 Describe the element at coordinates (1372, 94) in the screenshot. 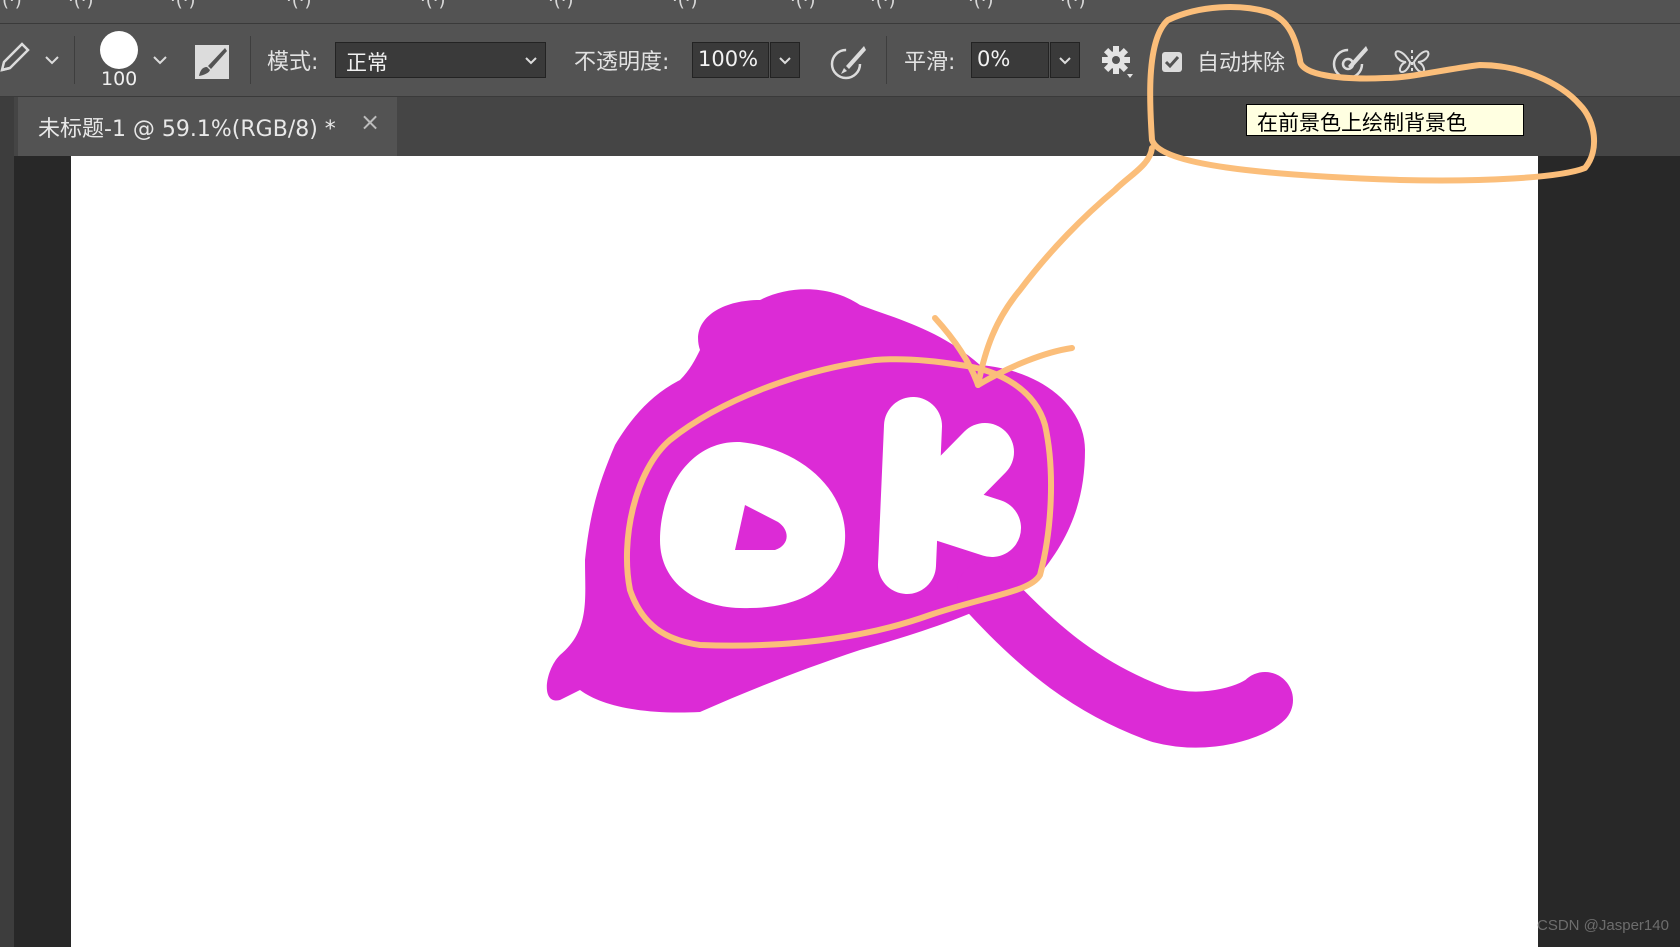

I see `annotation-loop-toolbar` at that location.